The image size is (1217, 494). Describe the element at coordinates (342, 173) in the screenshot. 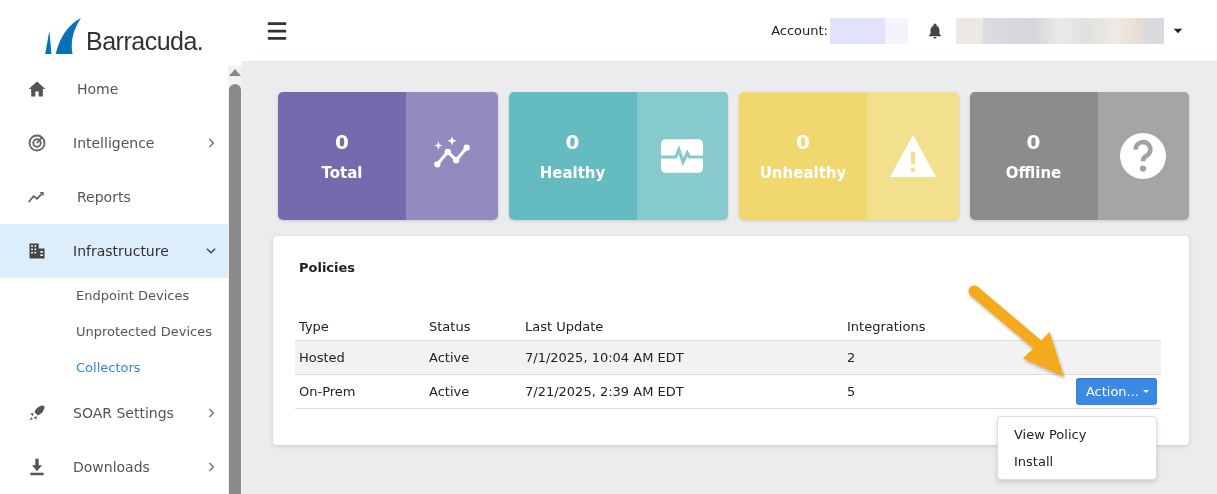

I see `stat-label: Total` at that location.